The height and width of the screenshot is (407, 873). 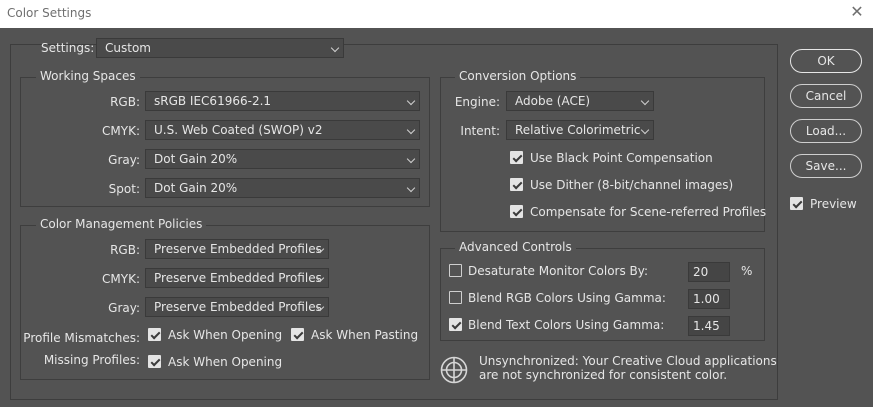 I want to click on black-point-checkbox, so click(x=516, y=157).